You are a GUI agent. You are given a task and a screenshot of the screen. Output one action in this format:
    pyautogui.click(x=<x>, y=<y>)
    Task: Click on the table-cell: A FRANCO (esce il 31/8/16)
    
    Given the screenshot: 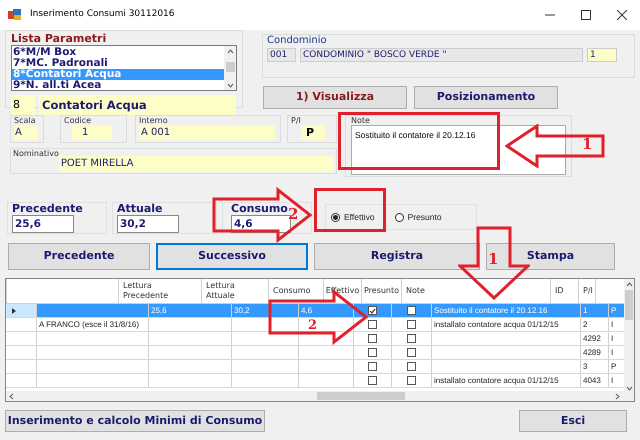 What is the action you would take?
    pyautogui.click(x=93, y=324)
    